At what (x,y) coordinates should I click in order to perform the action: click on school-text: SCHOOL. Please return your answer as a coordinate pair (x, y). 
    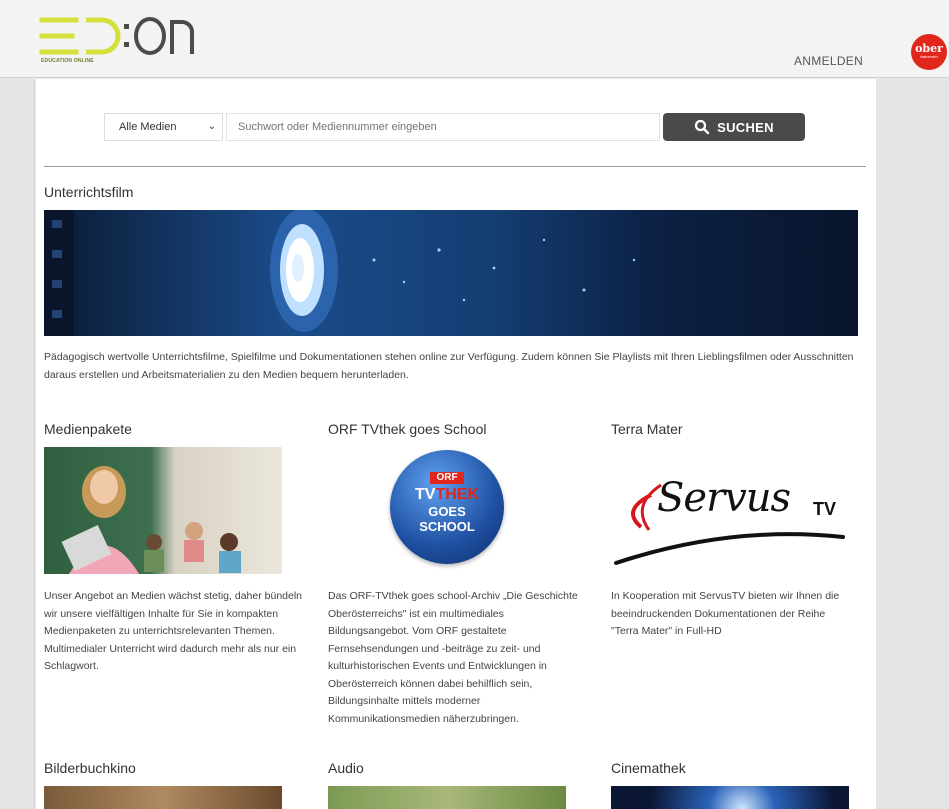
    Looking at the image, I should click on (447, 526).